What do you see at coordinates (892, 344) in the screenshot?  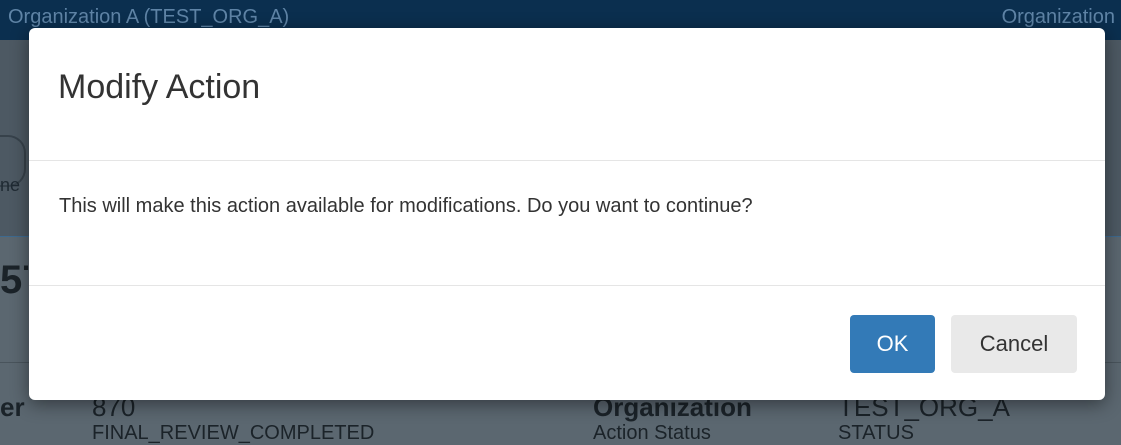 I see `ok-button: OK` at bounding box center [892, 344].